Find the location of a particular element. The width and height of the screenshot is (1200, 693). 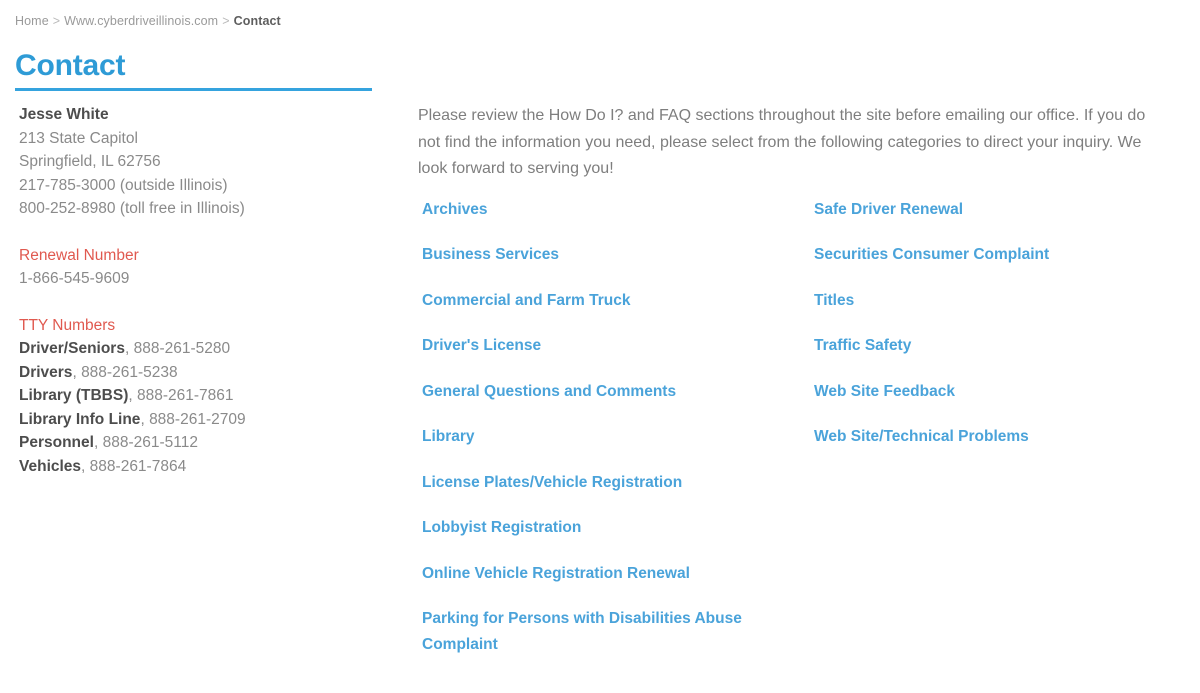

tty-row: Driver/Seniors, 888-261-5280 is located at coordinates (204, 349).